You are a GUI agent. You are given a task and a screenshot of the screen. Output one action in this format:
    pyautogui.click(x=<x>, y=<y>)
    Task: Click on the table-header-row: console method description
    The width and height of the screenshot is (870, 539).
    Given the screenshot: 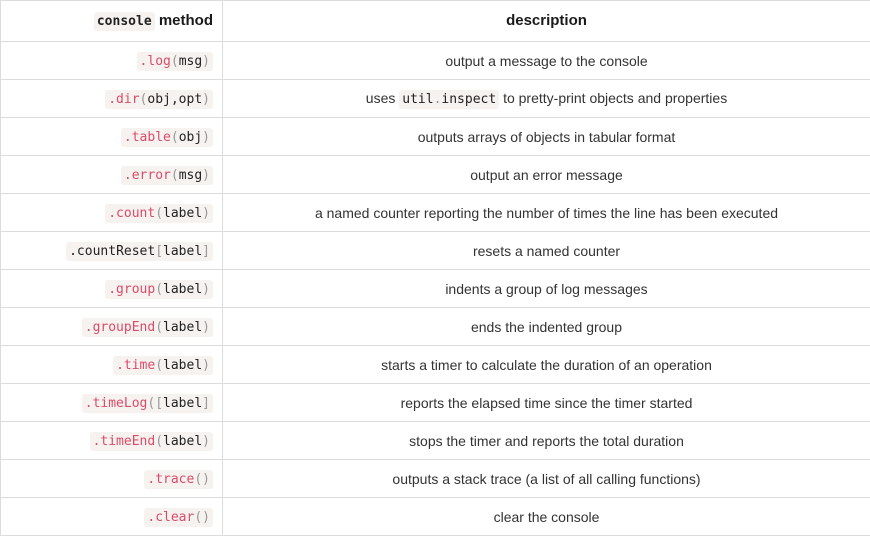 What is the action you would take?
    pyautogui.click(x=435, y=21)
    